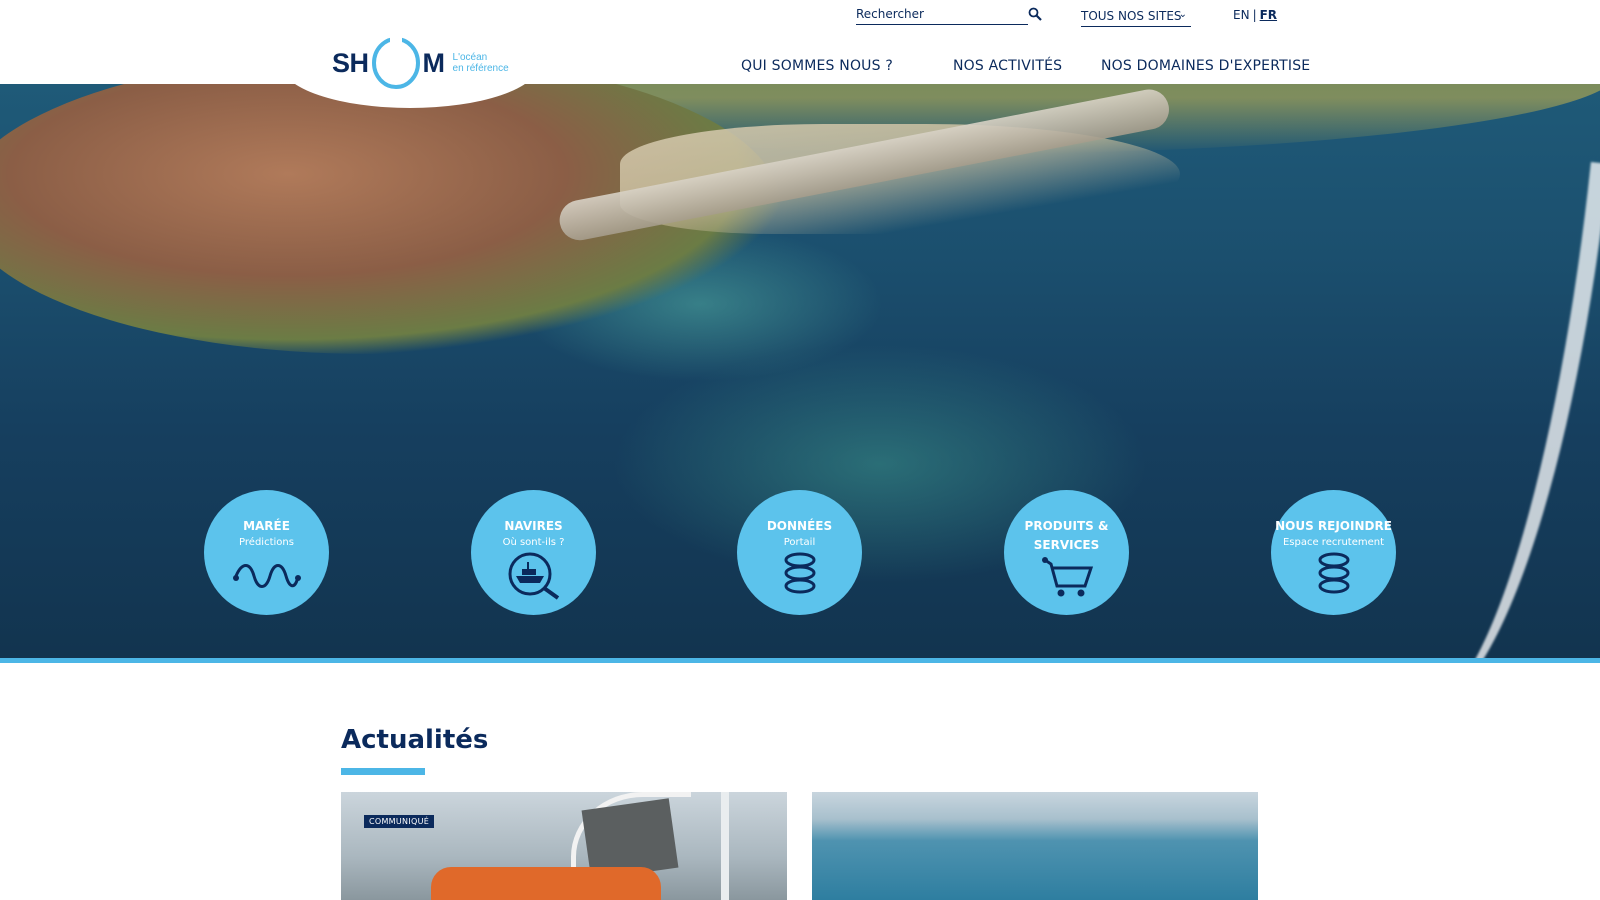 This screenshot has height=900, width=1600. Describe the element at coordinates (1131, 16) in the screenshot. I see `all-sites-label: TOUS NOS SITES` at that location.